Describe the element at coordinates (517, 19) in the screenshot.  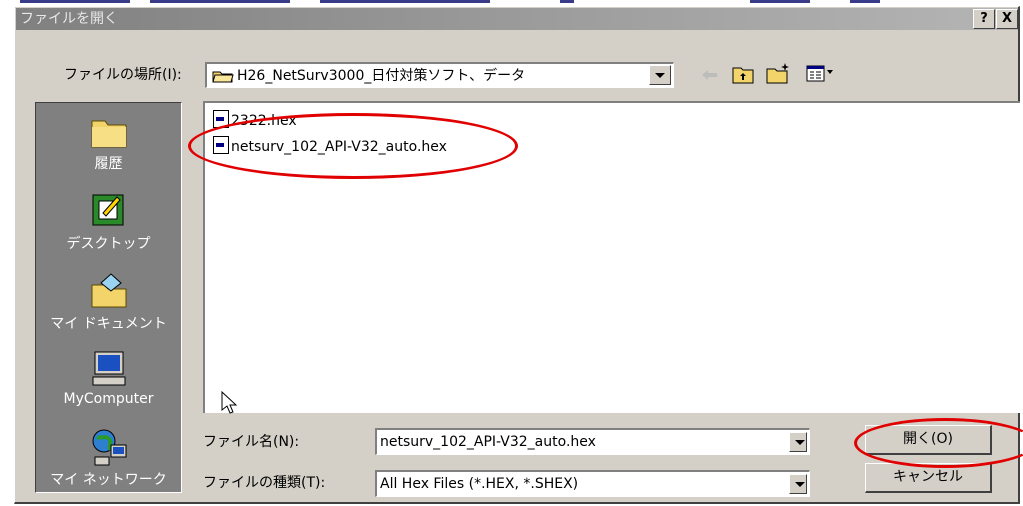
I see `dialog-titlebar` at that location.